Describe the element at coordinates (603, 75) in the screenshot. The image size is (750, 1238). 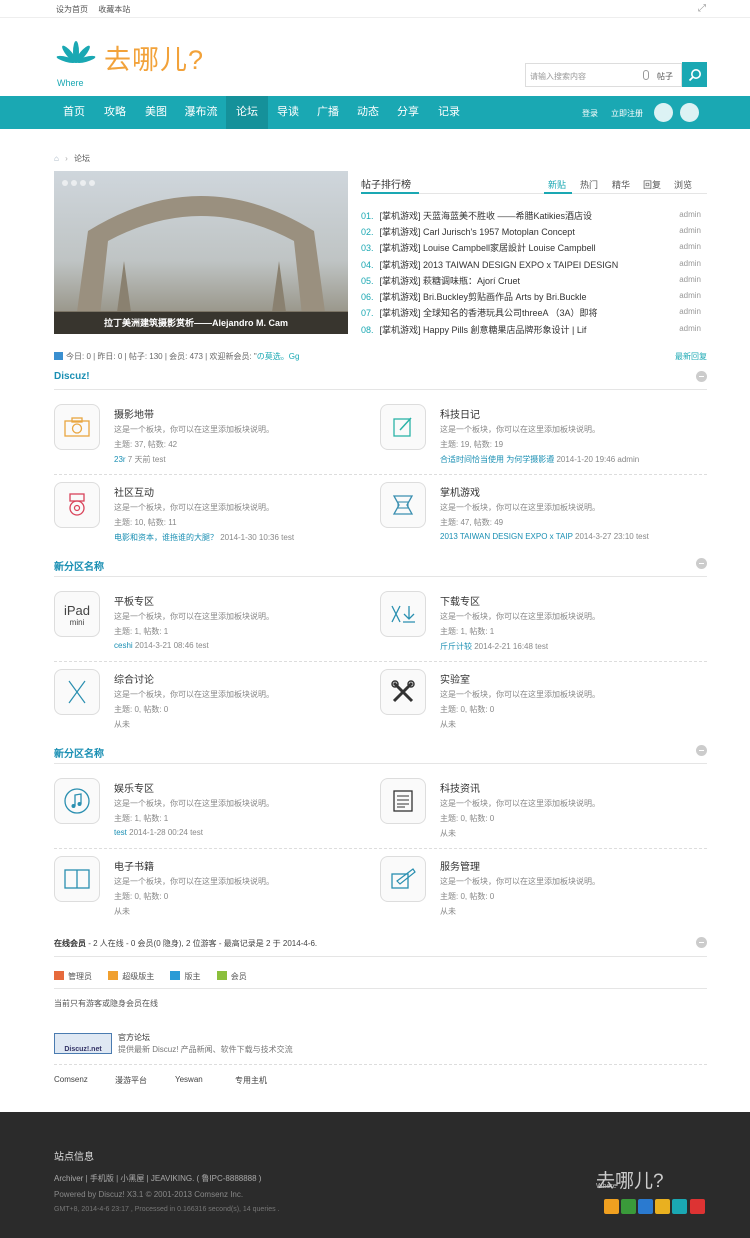
I see `search-box: 请输入搜索内容 帖子` at that location.